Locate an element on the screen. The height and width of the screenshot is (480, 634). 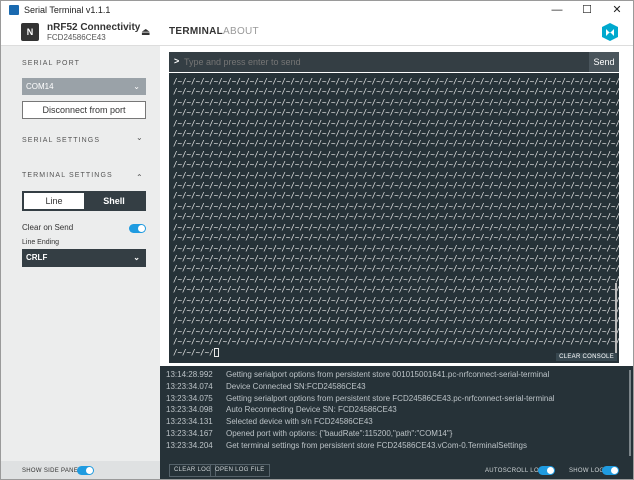
prompt-symbol: > is located at coordinates (177, 61).